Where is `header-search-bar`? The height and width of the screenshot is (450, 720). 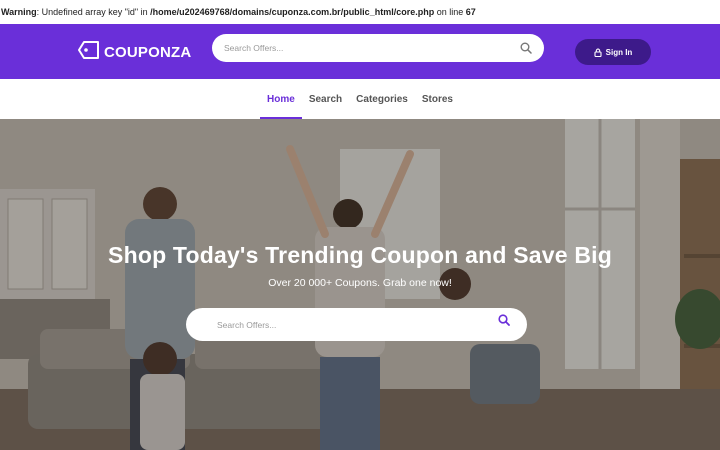
header-search-bar is located at coordinates (378, 48).